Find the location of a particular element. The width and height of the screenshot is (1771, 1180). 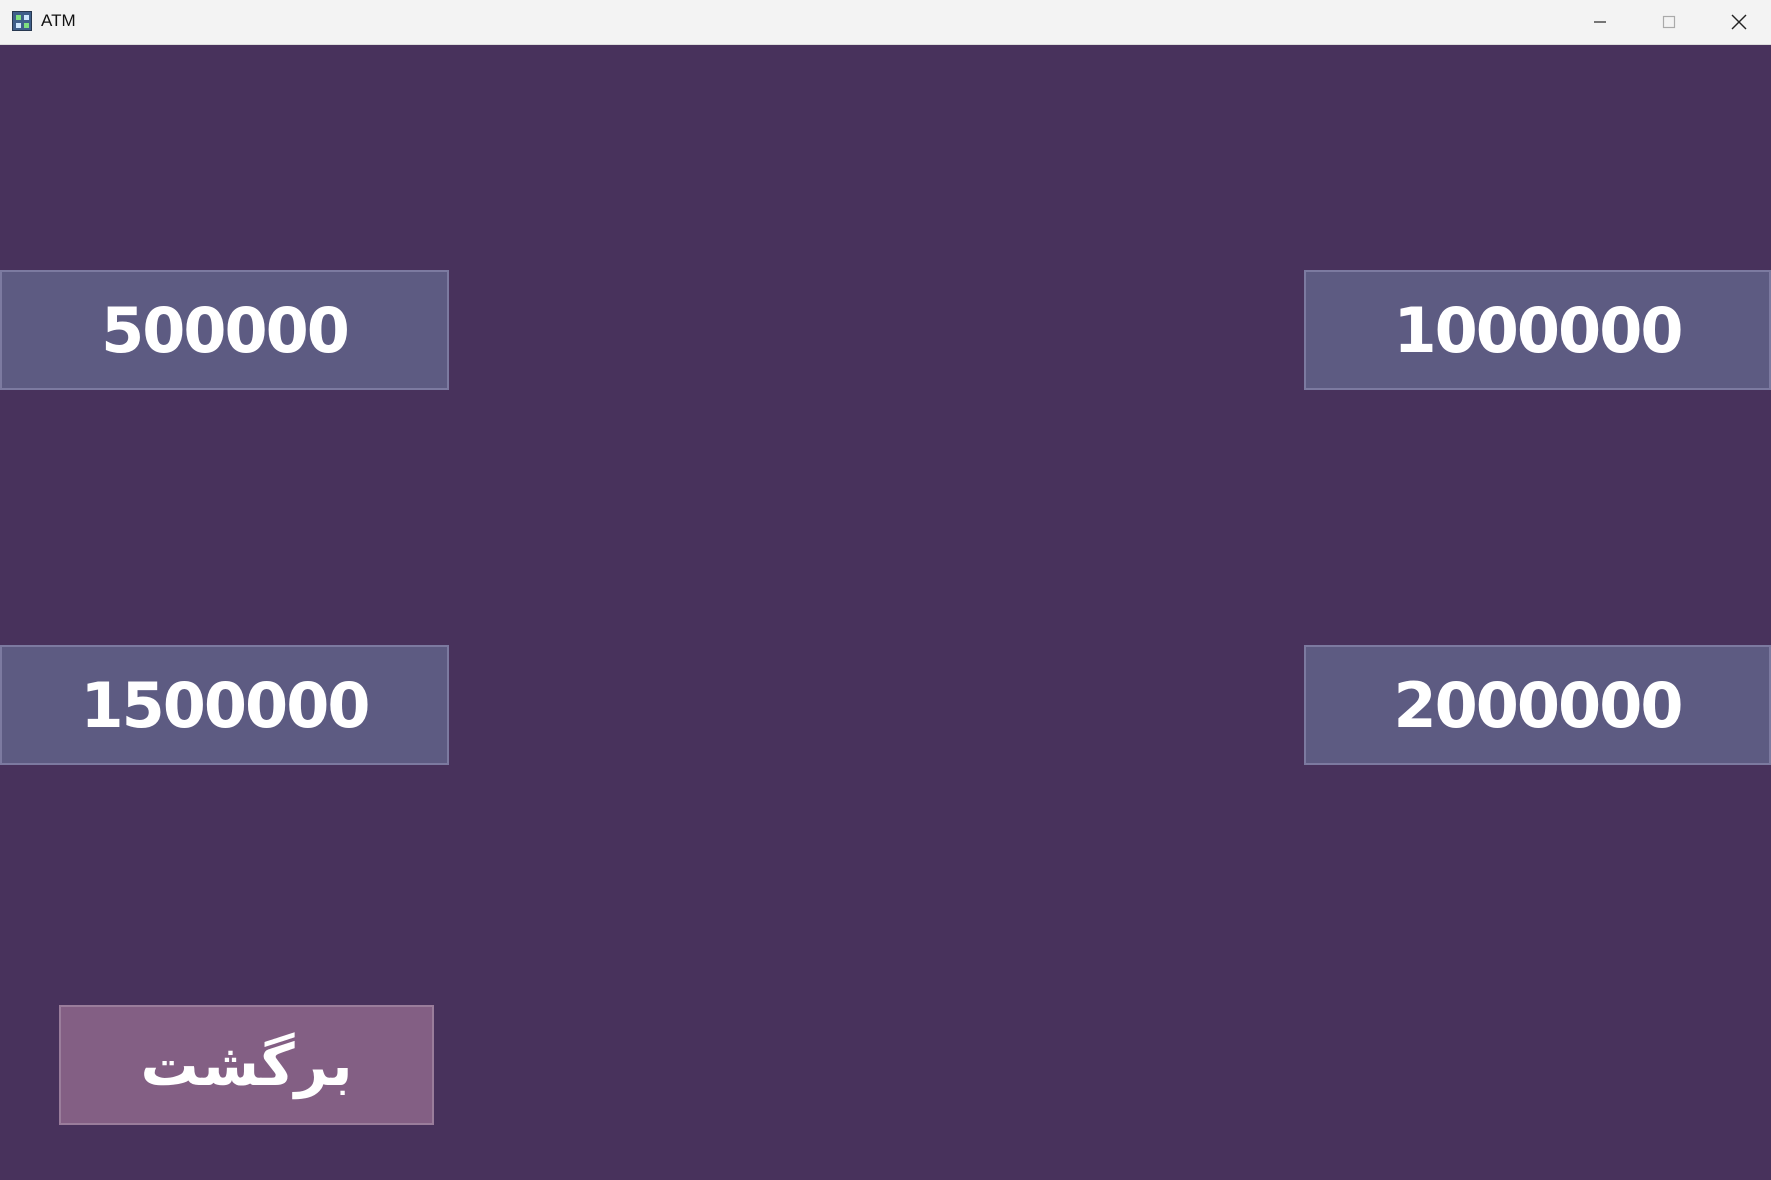

amount-1000000-button: 1000000 is located at coordinates (1537, 330).